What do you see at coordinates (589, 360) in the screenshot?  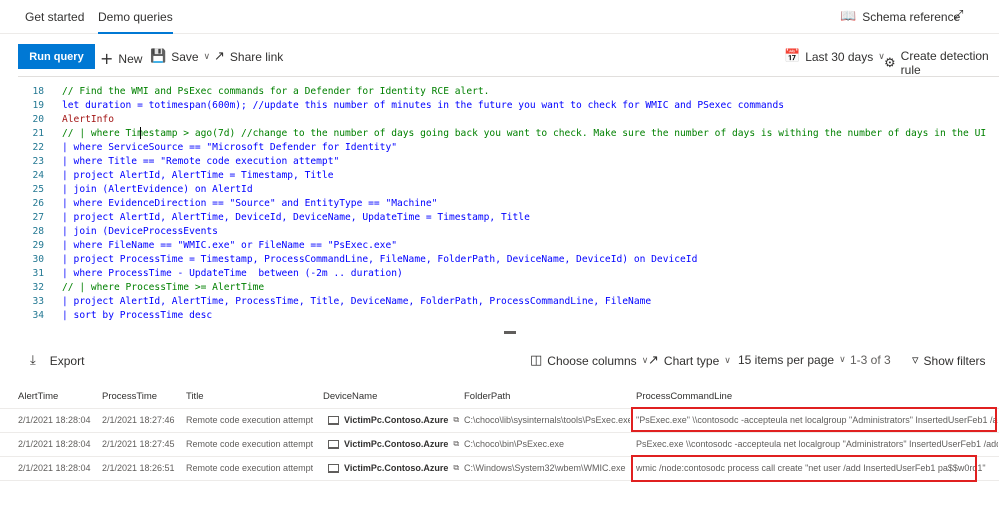 I see `choose-columns-dropdown: ◫ Choose columns ∨` at bounding box center [589, 360].